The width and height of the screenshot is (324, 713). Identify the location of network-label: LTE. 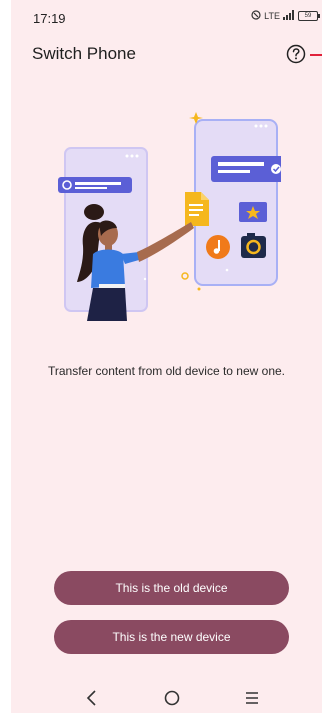
(272, 16).